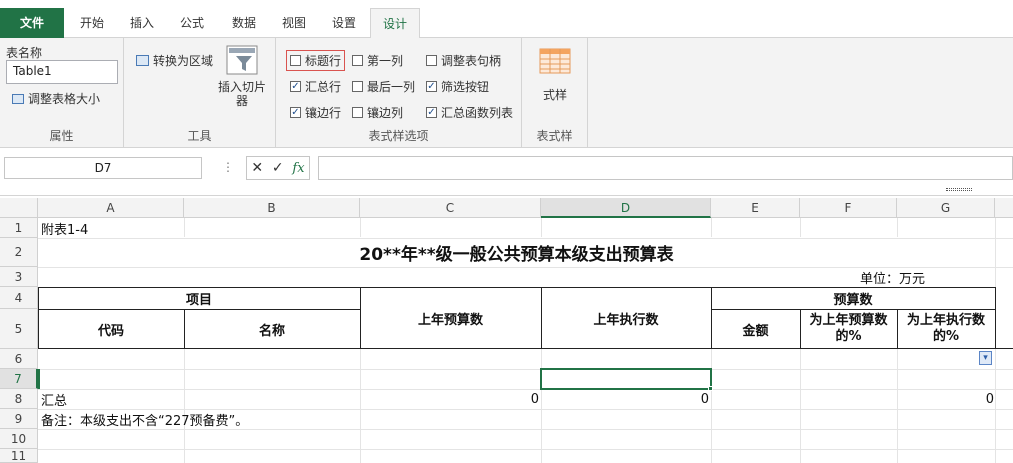 This screenshot has height=463, width=1013. What do you see at coordinates (111, 329) in the screenshot?
I see `header-code: 代码` at bounding box center [111, 329].